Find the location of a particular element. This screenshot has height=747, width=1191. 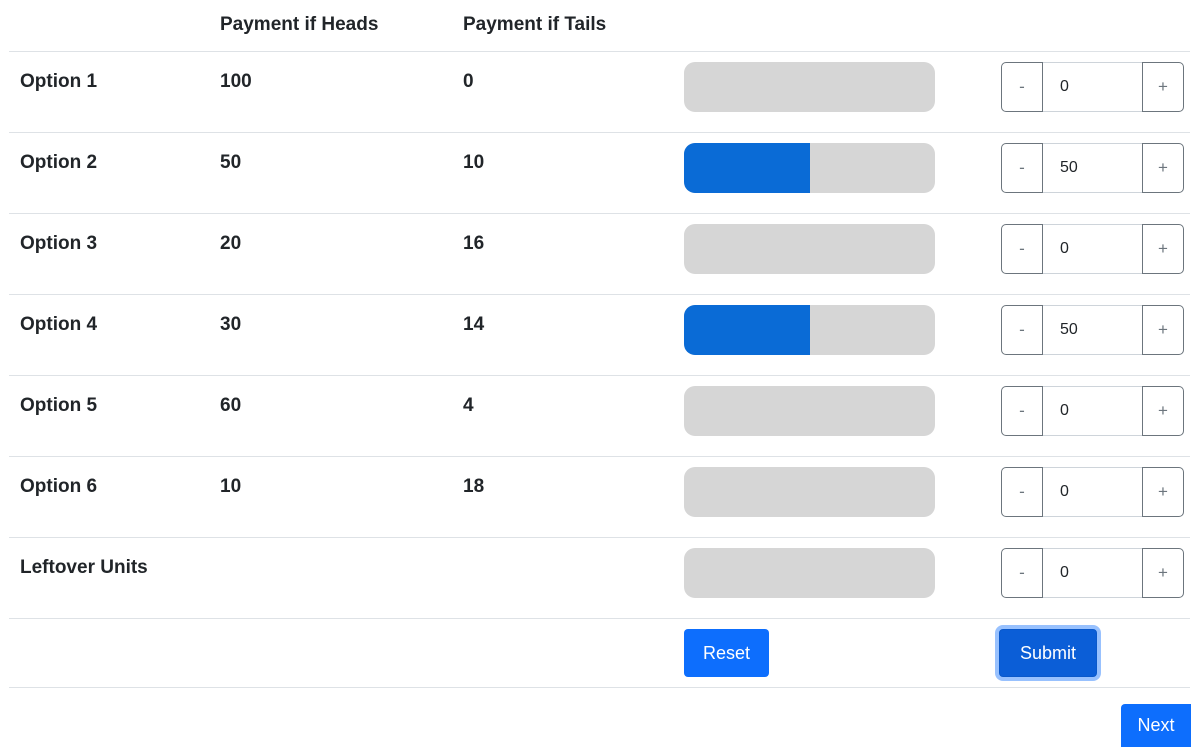

payment-heads-value: 100 is located at coordinates (236, 81).